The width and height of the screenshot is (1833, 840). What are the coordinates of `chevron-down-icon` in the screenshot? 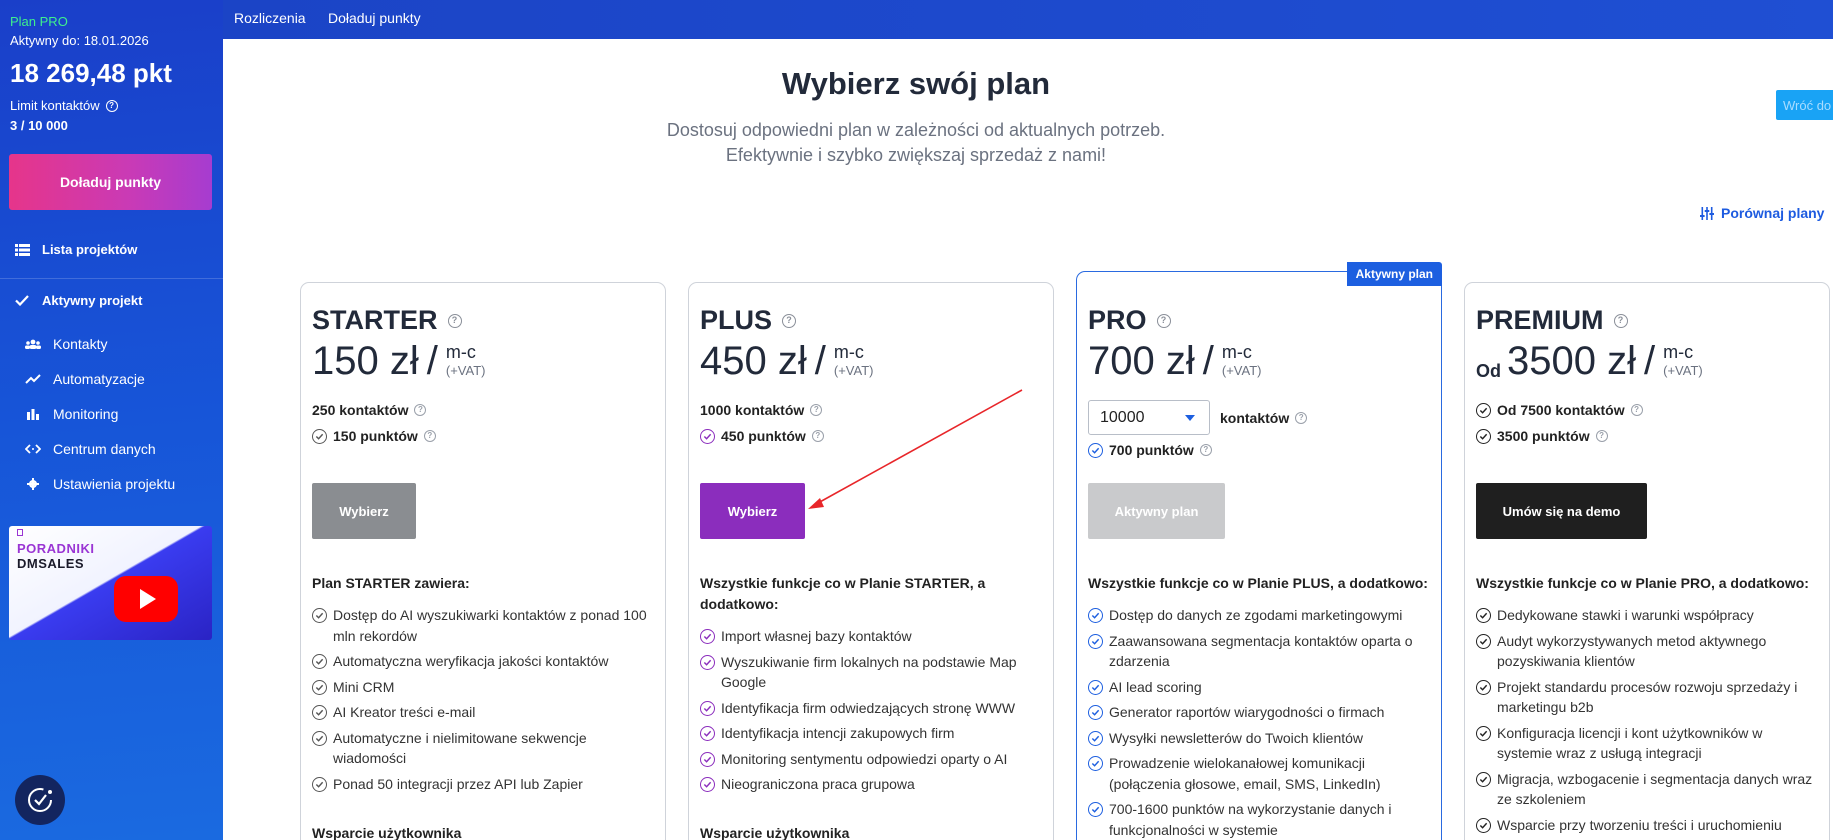 It's located at (1190, 418).